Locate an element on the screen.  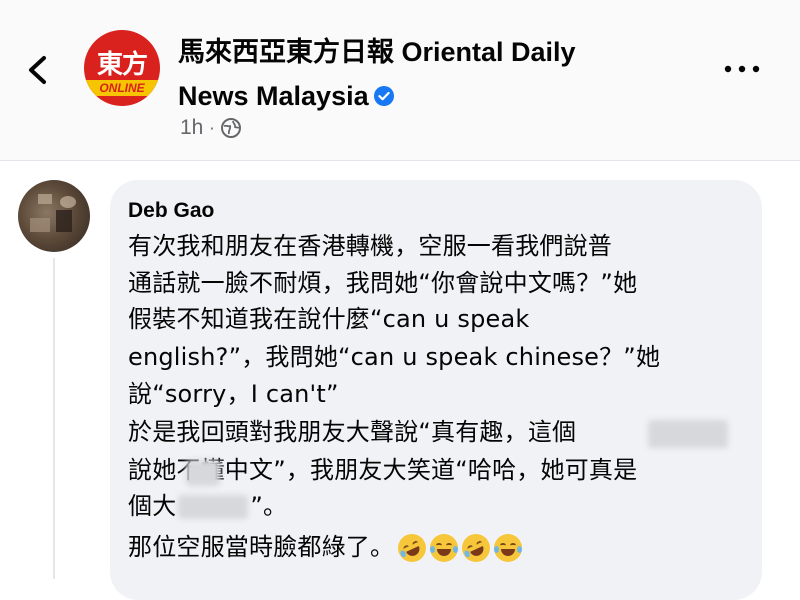
logo-text: 東方 is located at coordinates (122, 65).